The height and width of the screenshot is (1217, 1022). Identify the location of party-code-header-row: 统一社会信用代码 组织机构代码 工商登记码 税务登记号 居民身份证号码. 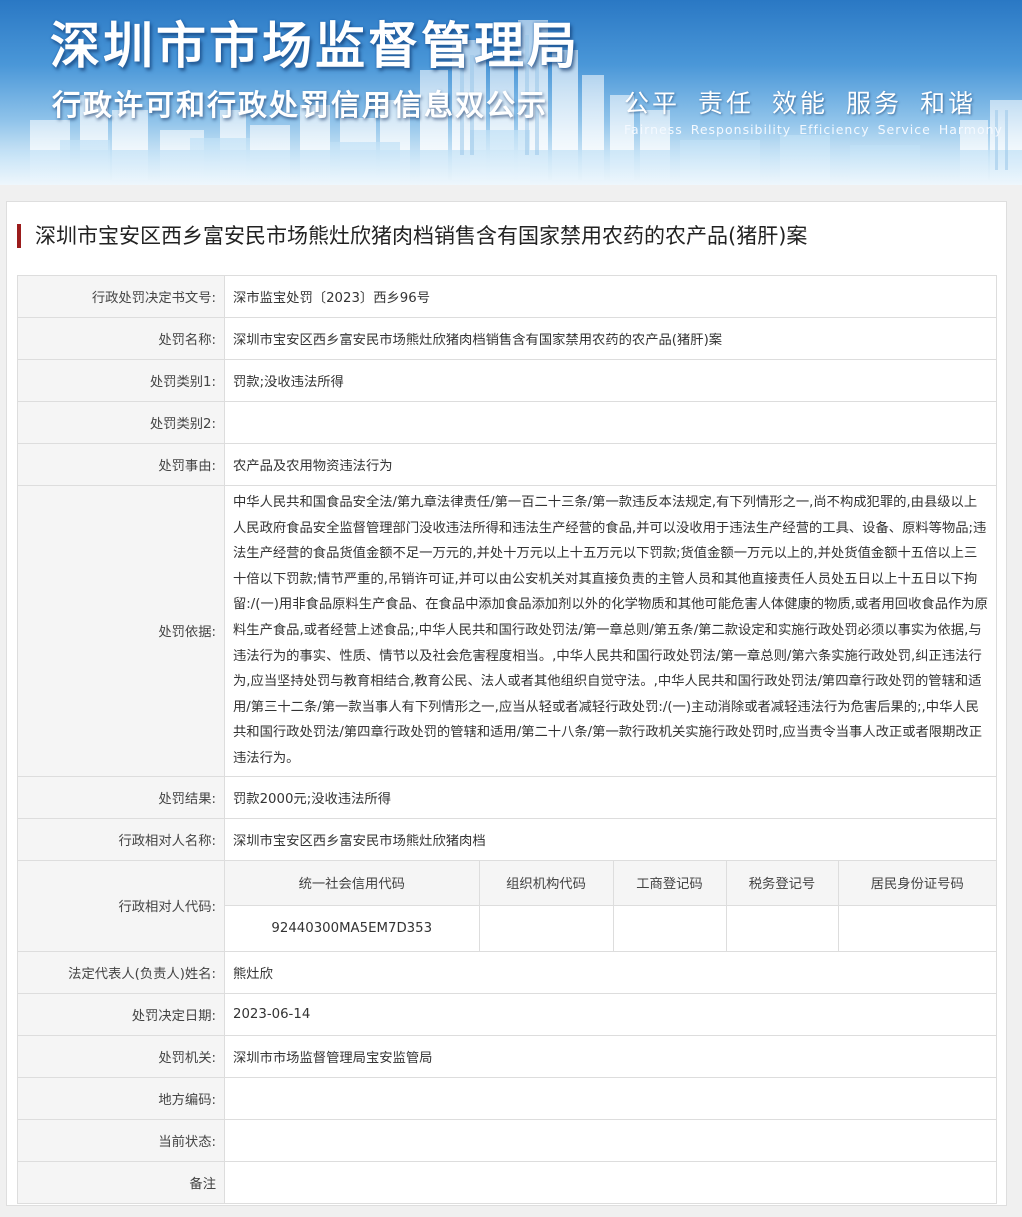
(610, 883).